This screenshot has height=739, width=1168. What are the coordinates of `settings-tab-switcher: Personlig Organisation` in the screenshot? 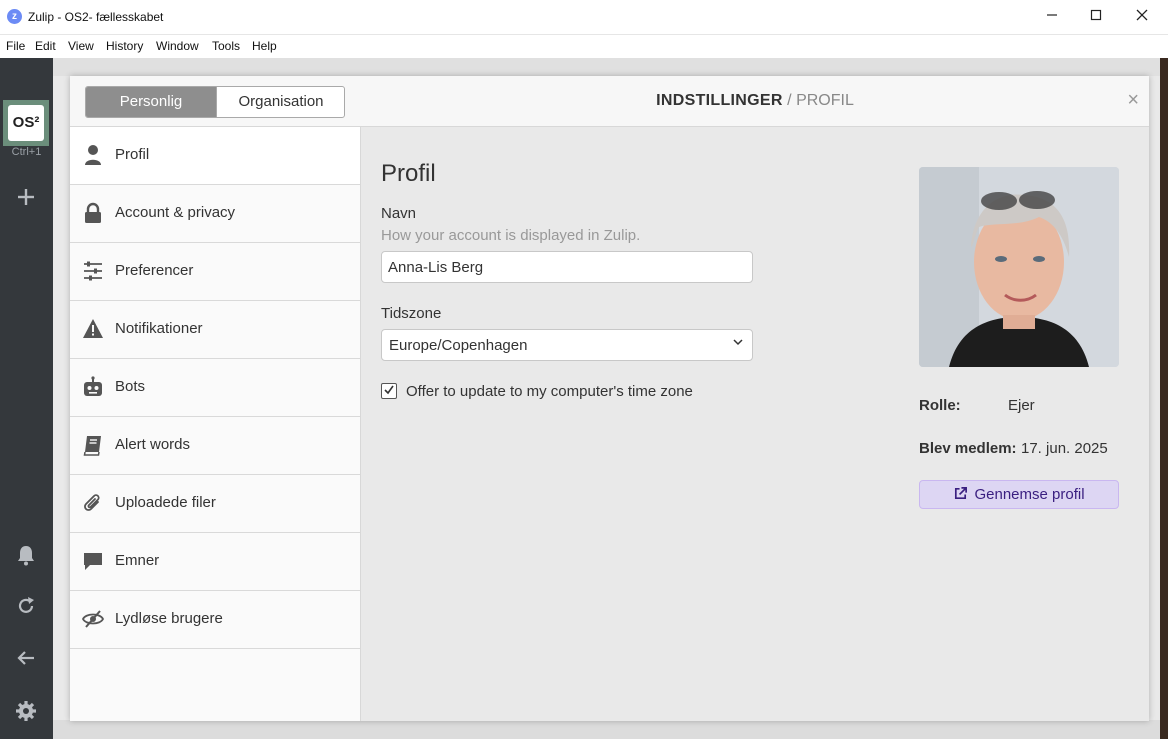 It's located at (215, 102).